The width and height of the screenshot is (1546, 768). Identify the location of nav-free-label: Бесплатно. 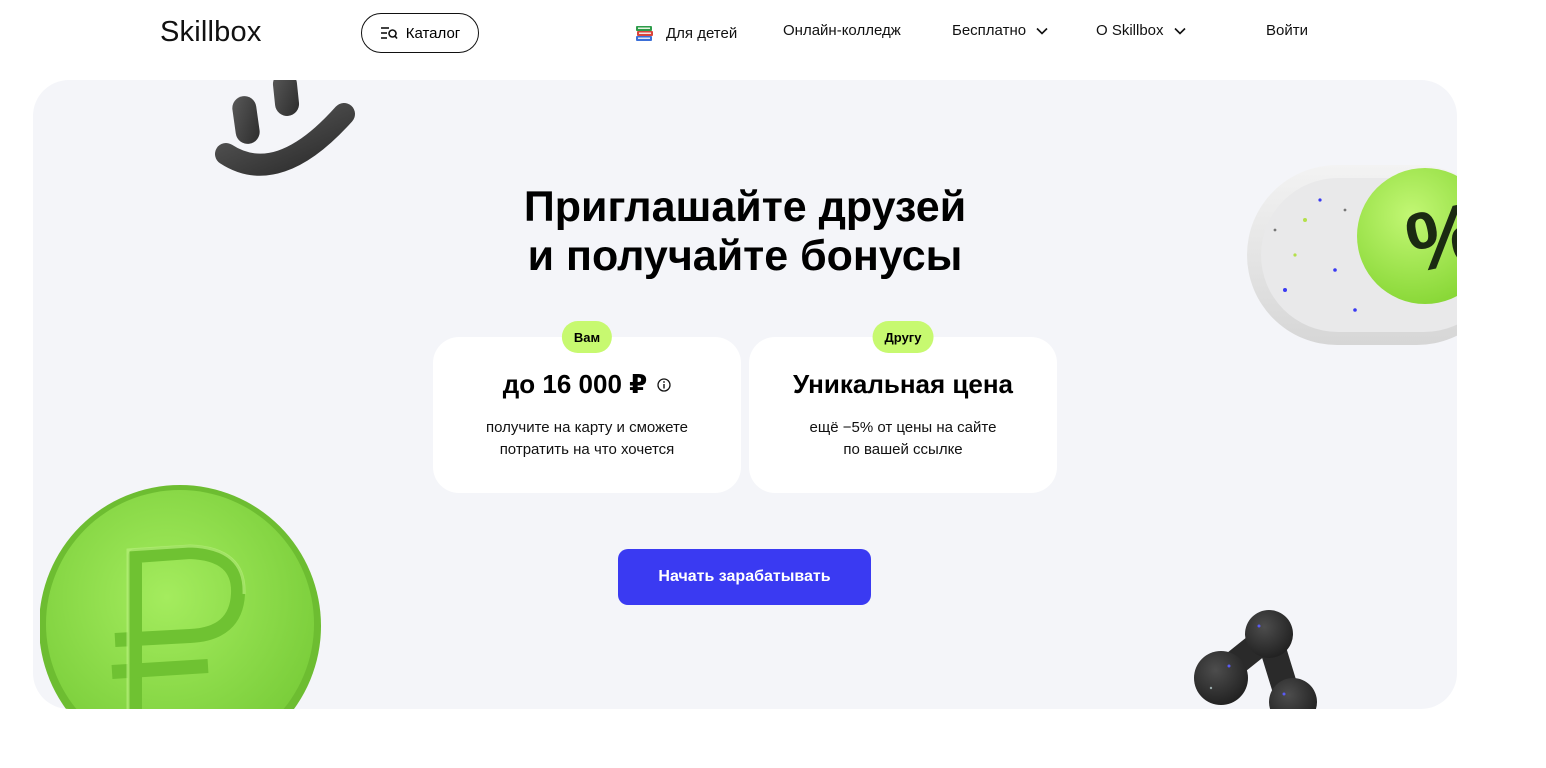
(989, 30).